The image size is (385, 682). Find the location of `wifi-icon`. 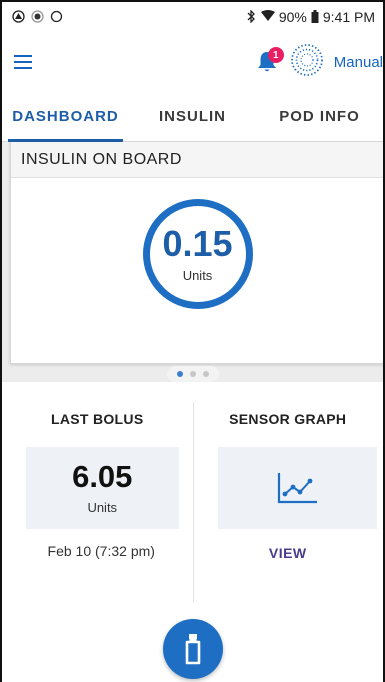

wifi-icon is located at coordinates (267, 17).